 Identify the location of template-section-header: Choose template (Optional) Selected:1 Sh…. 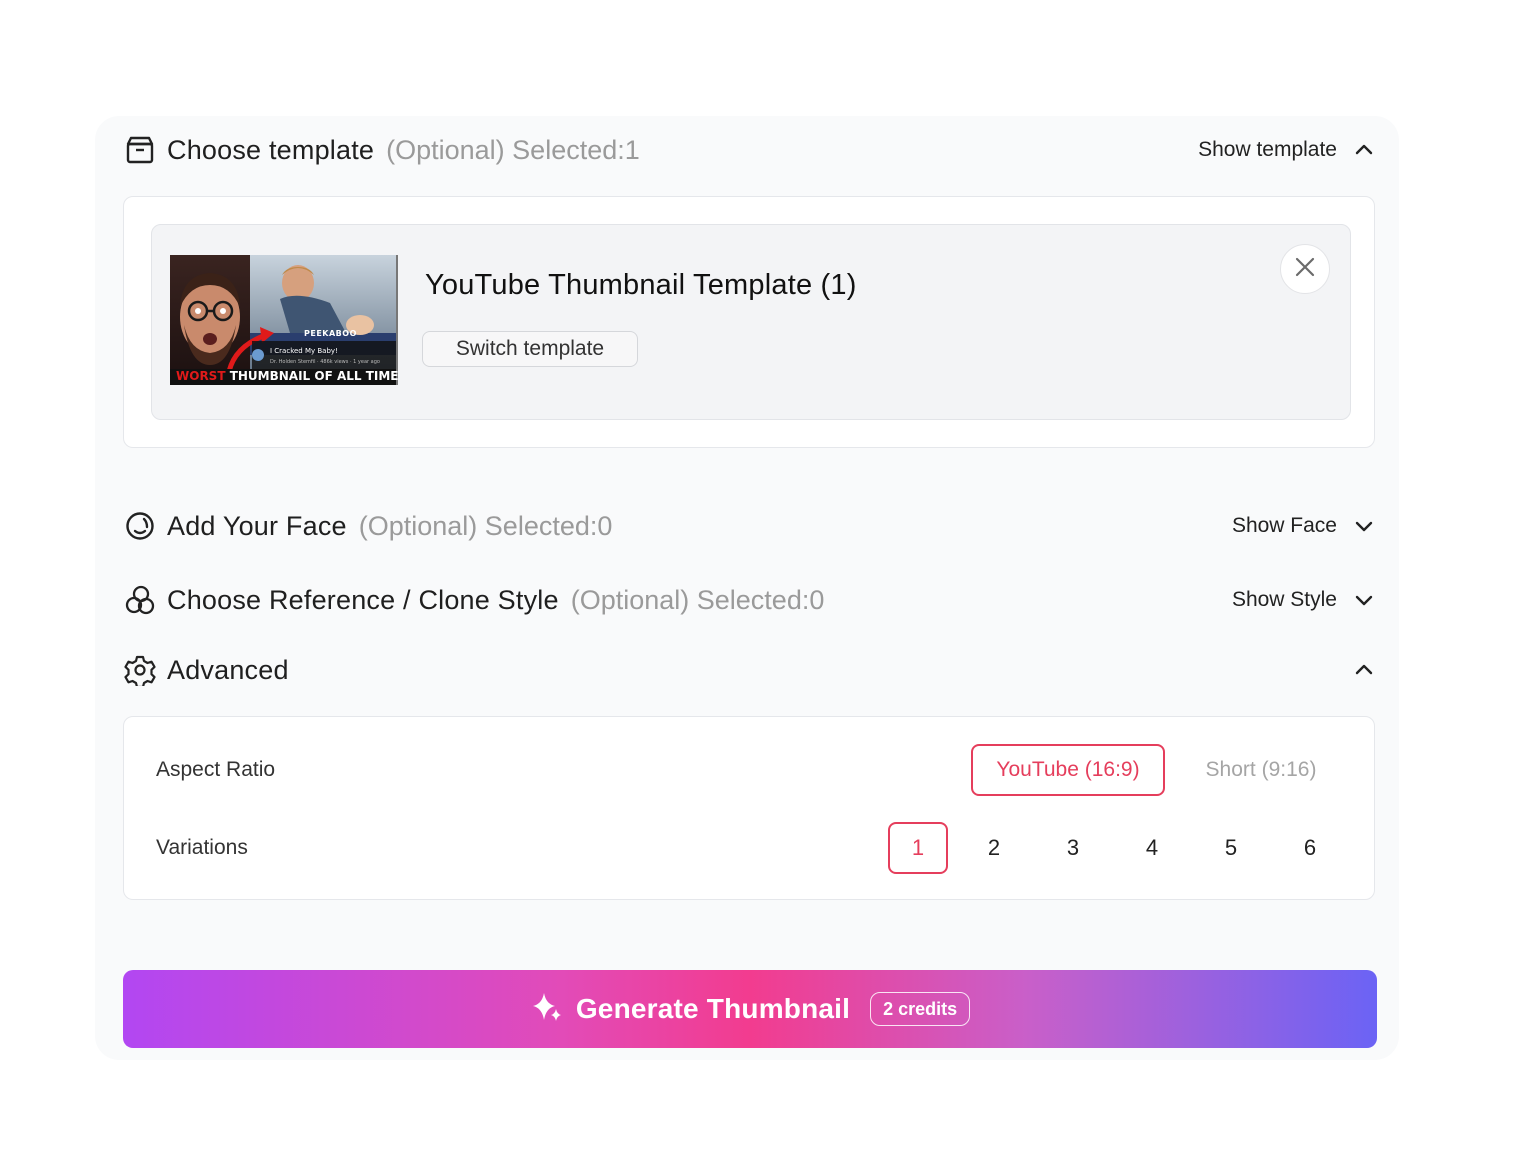
(750, 150).